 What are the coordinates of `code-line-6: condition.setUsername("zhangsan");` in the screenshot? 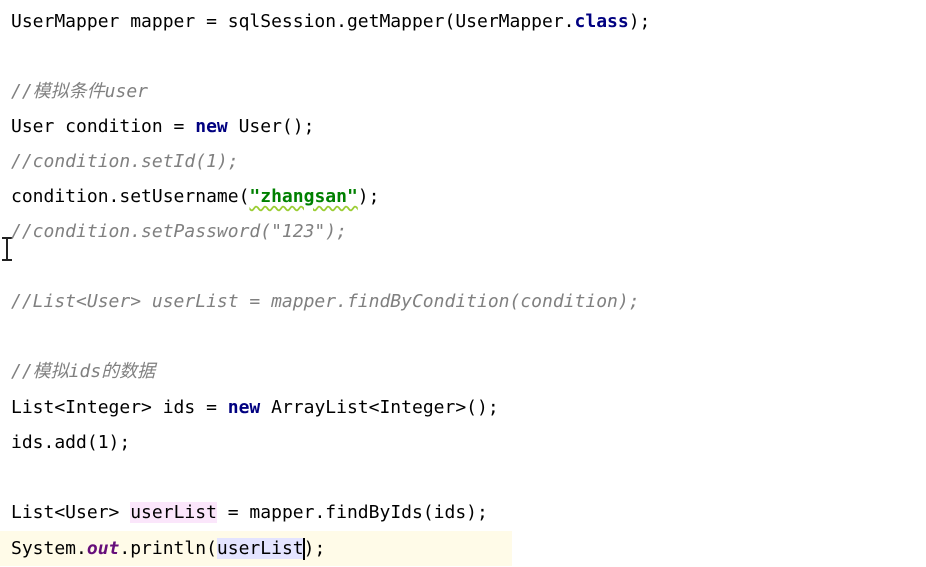 It's located at (195, 196).